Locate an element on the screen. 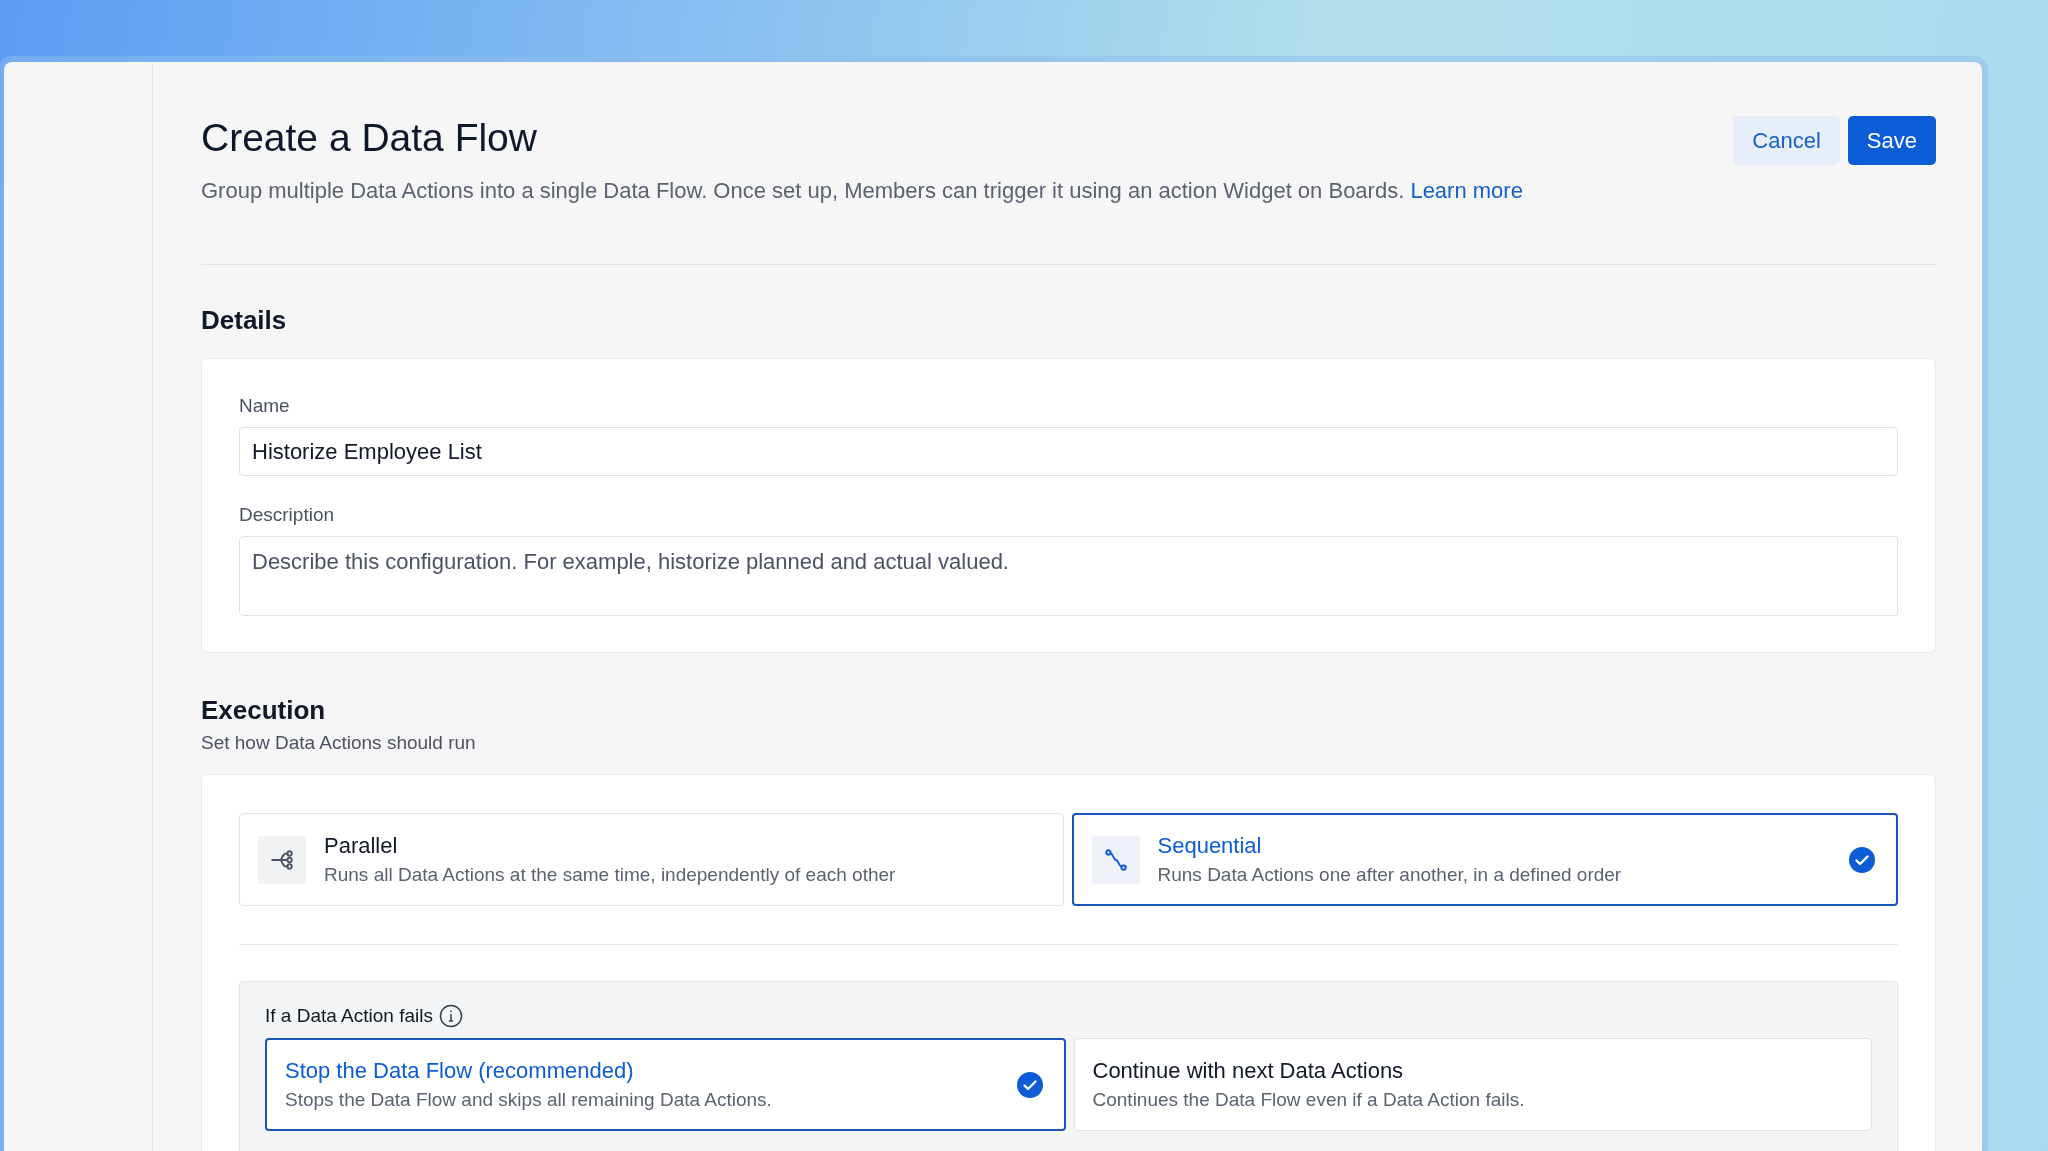  option-description: Stops the Data Flow and skips all remaining Data Actions. is located at coordinates (529, 1100).